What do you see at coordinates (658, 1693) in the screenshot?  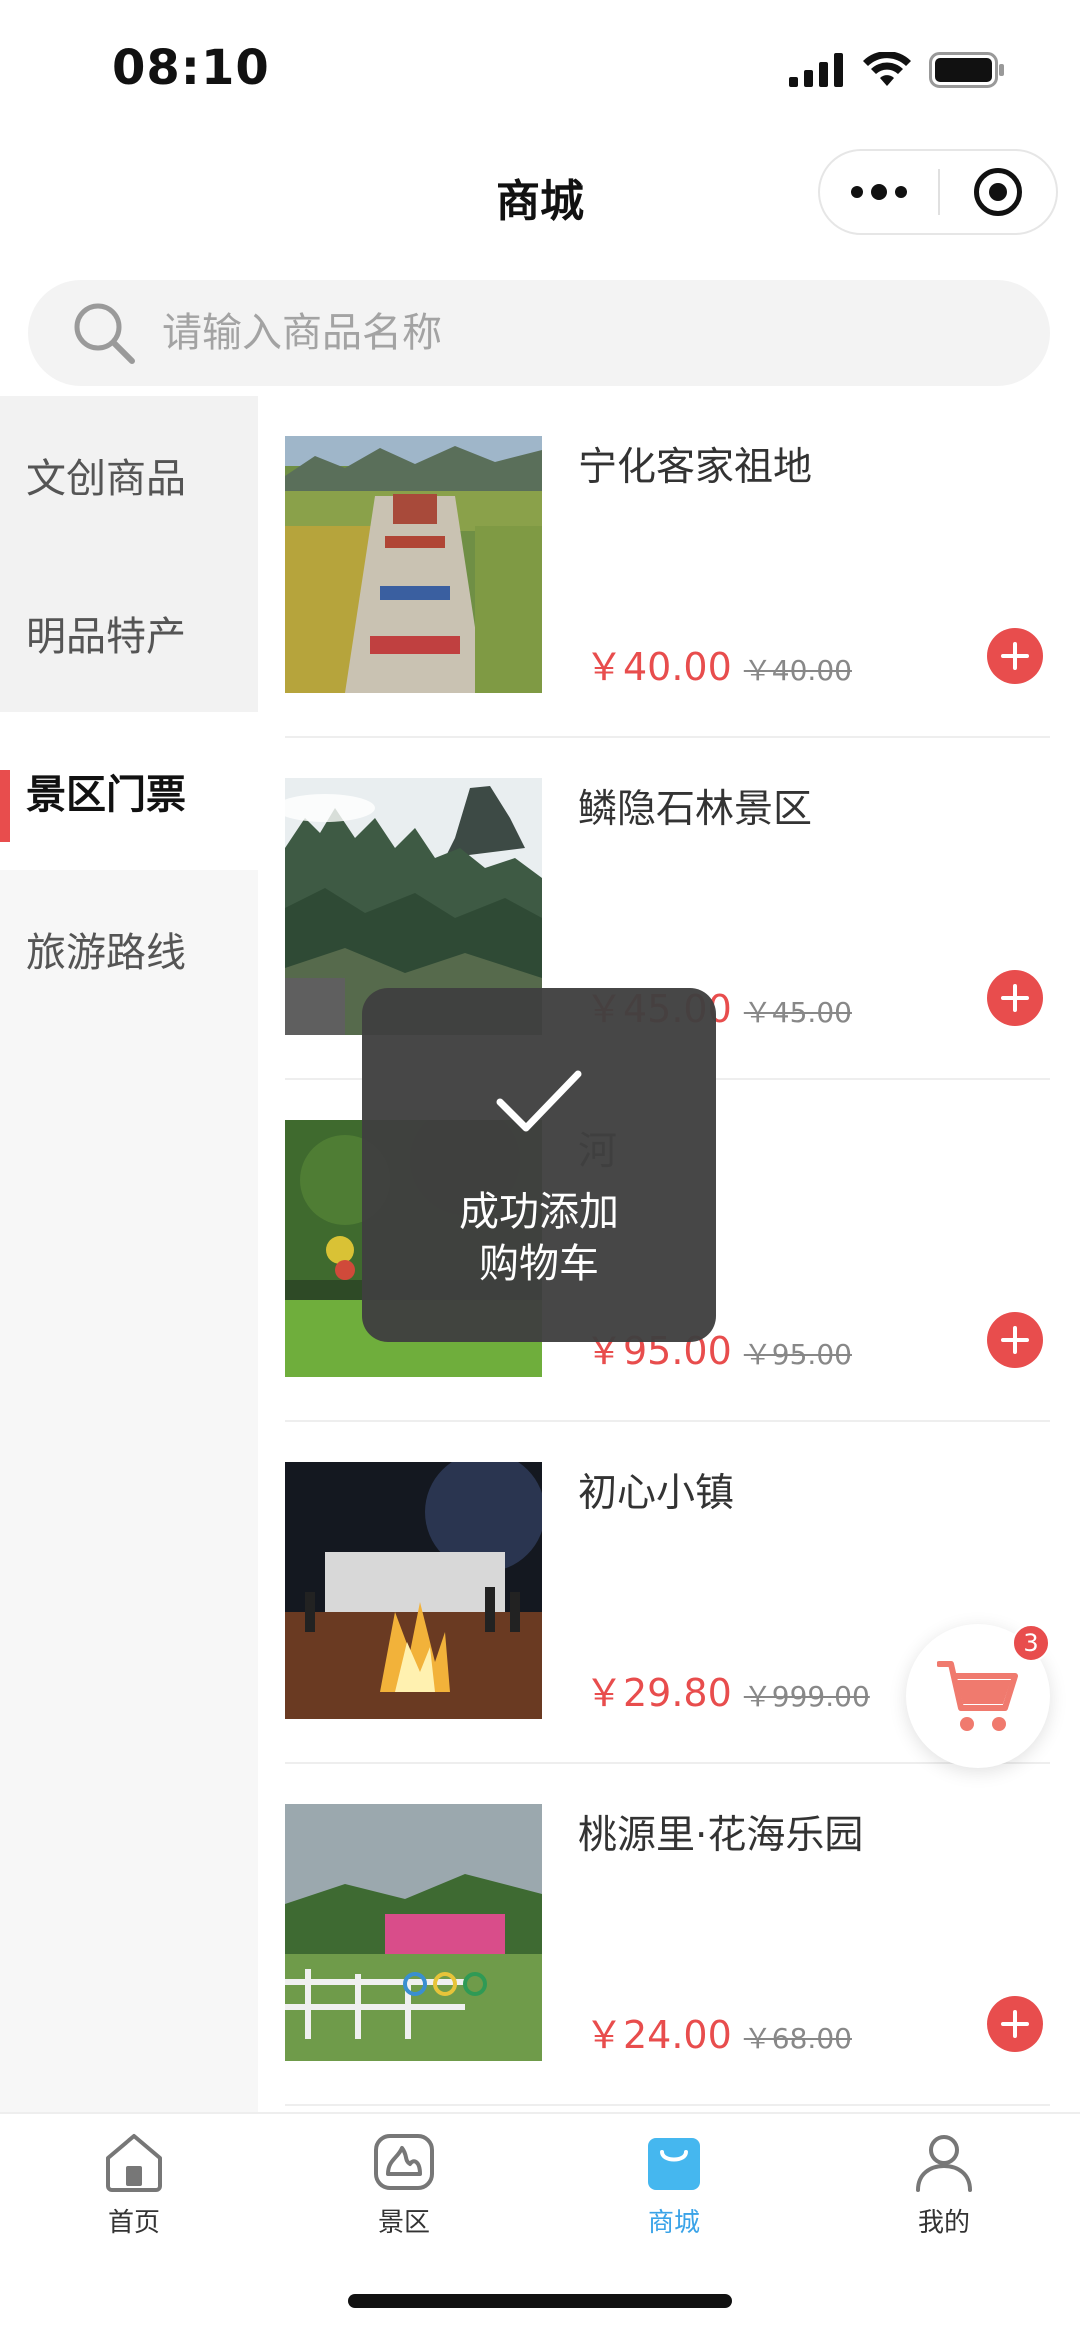 I see `product-price: ￥29.80` at bounding box center [658, 1693].